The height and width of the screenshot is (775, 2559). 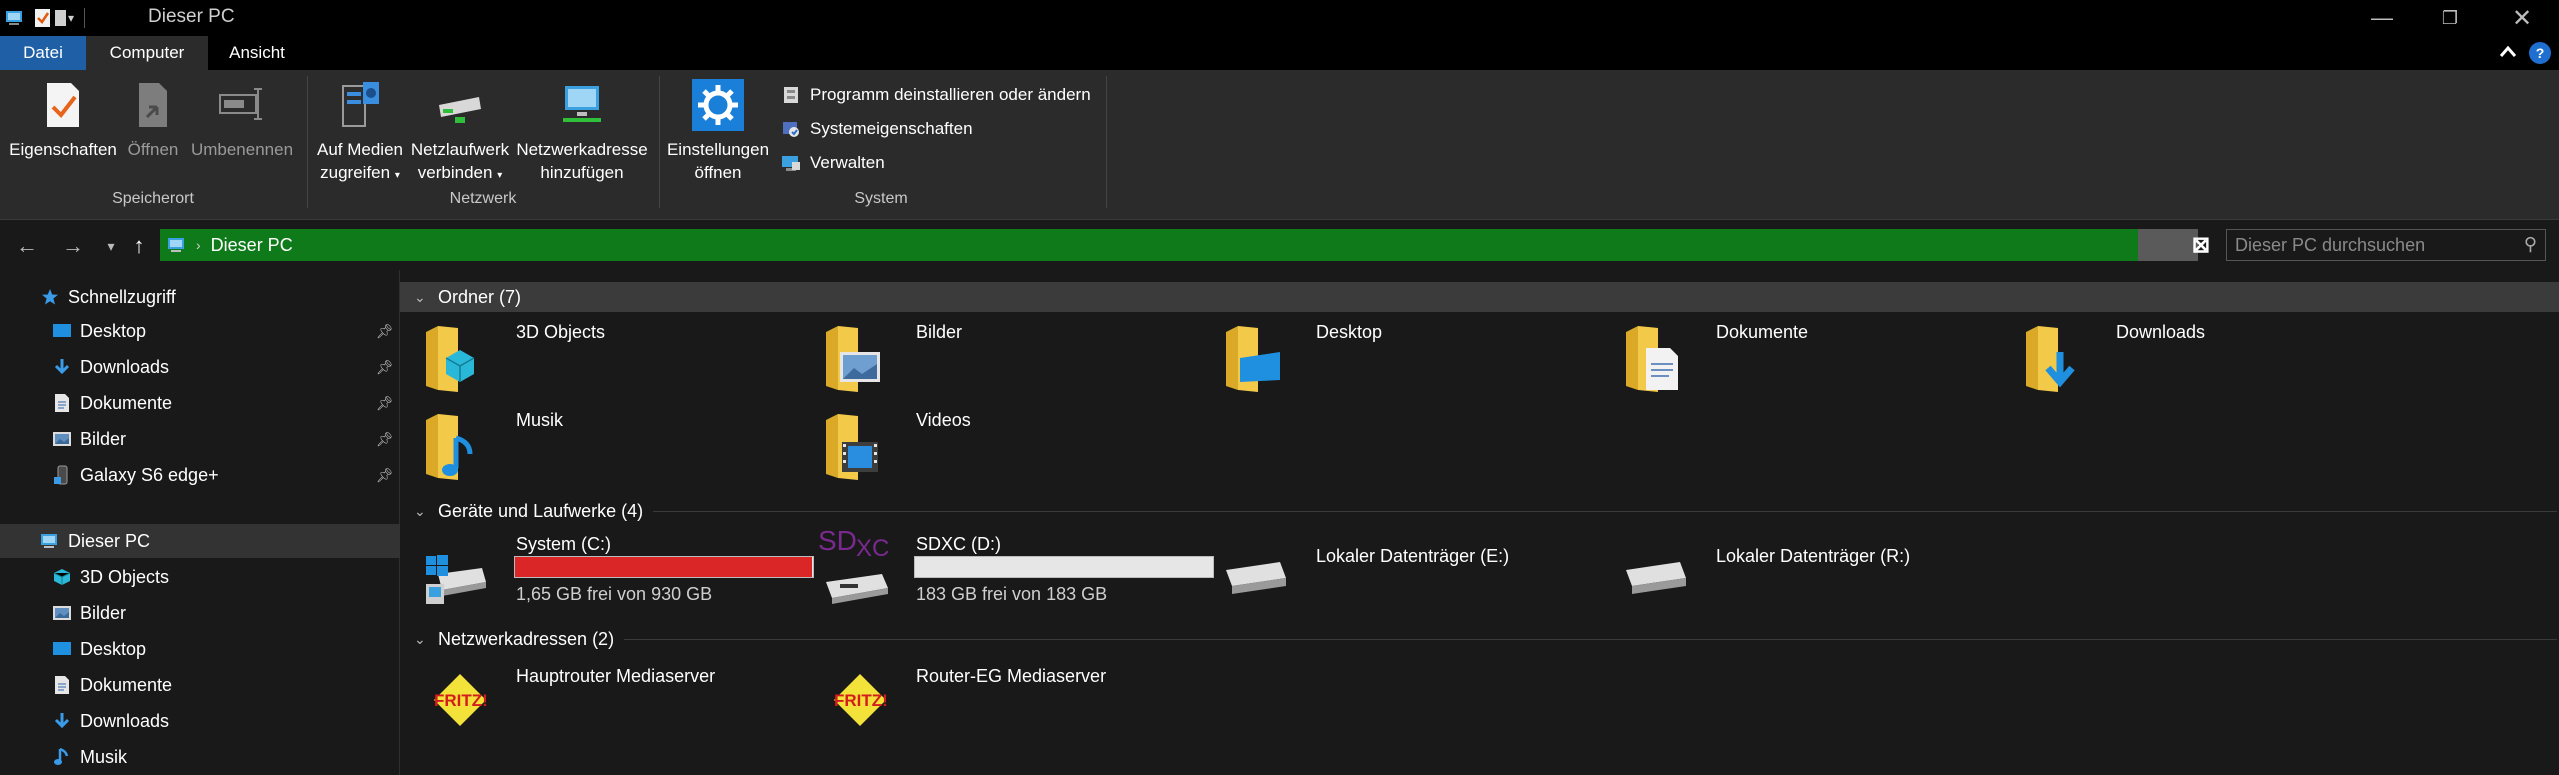 I want to click on address-clear-icon: ⊠, so click(x=2201, y=245).